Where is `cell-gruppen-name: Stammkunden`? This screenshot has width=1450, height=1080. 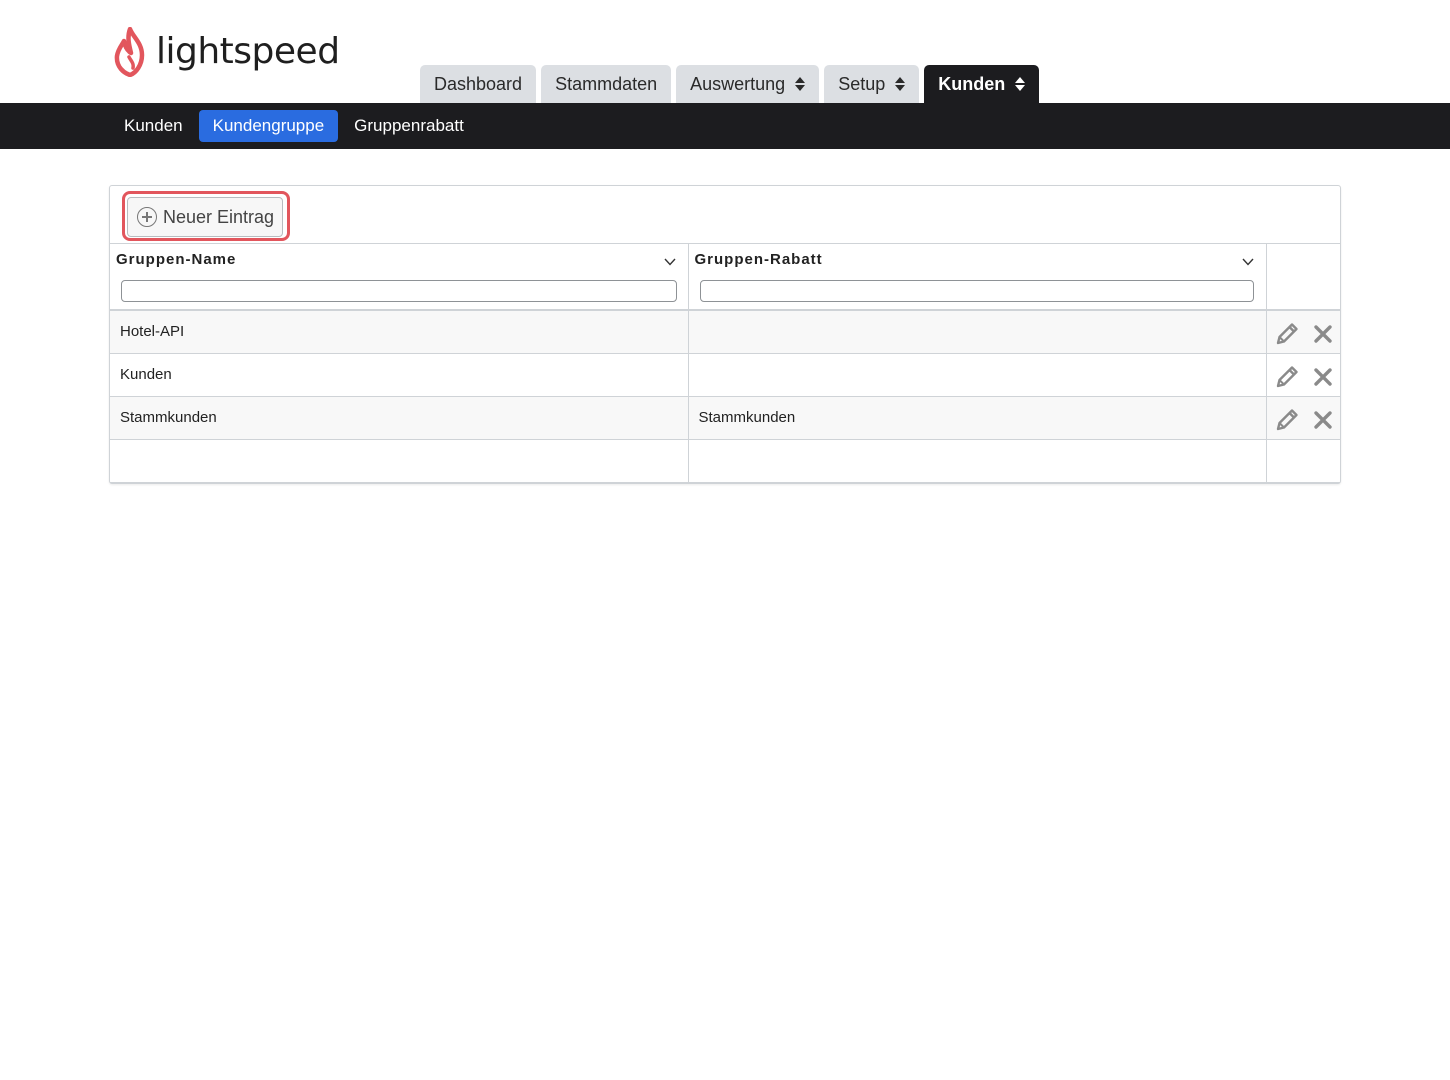
cell-gruppen-name: Stammkunden is located at coordinates (399, 418).